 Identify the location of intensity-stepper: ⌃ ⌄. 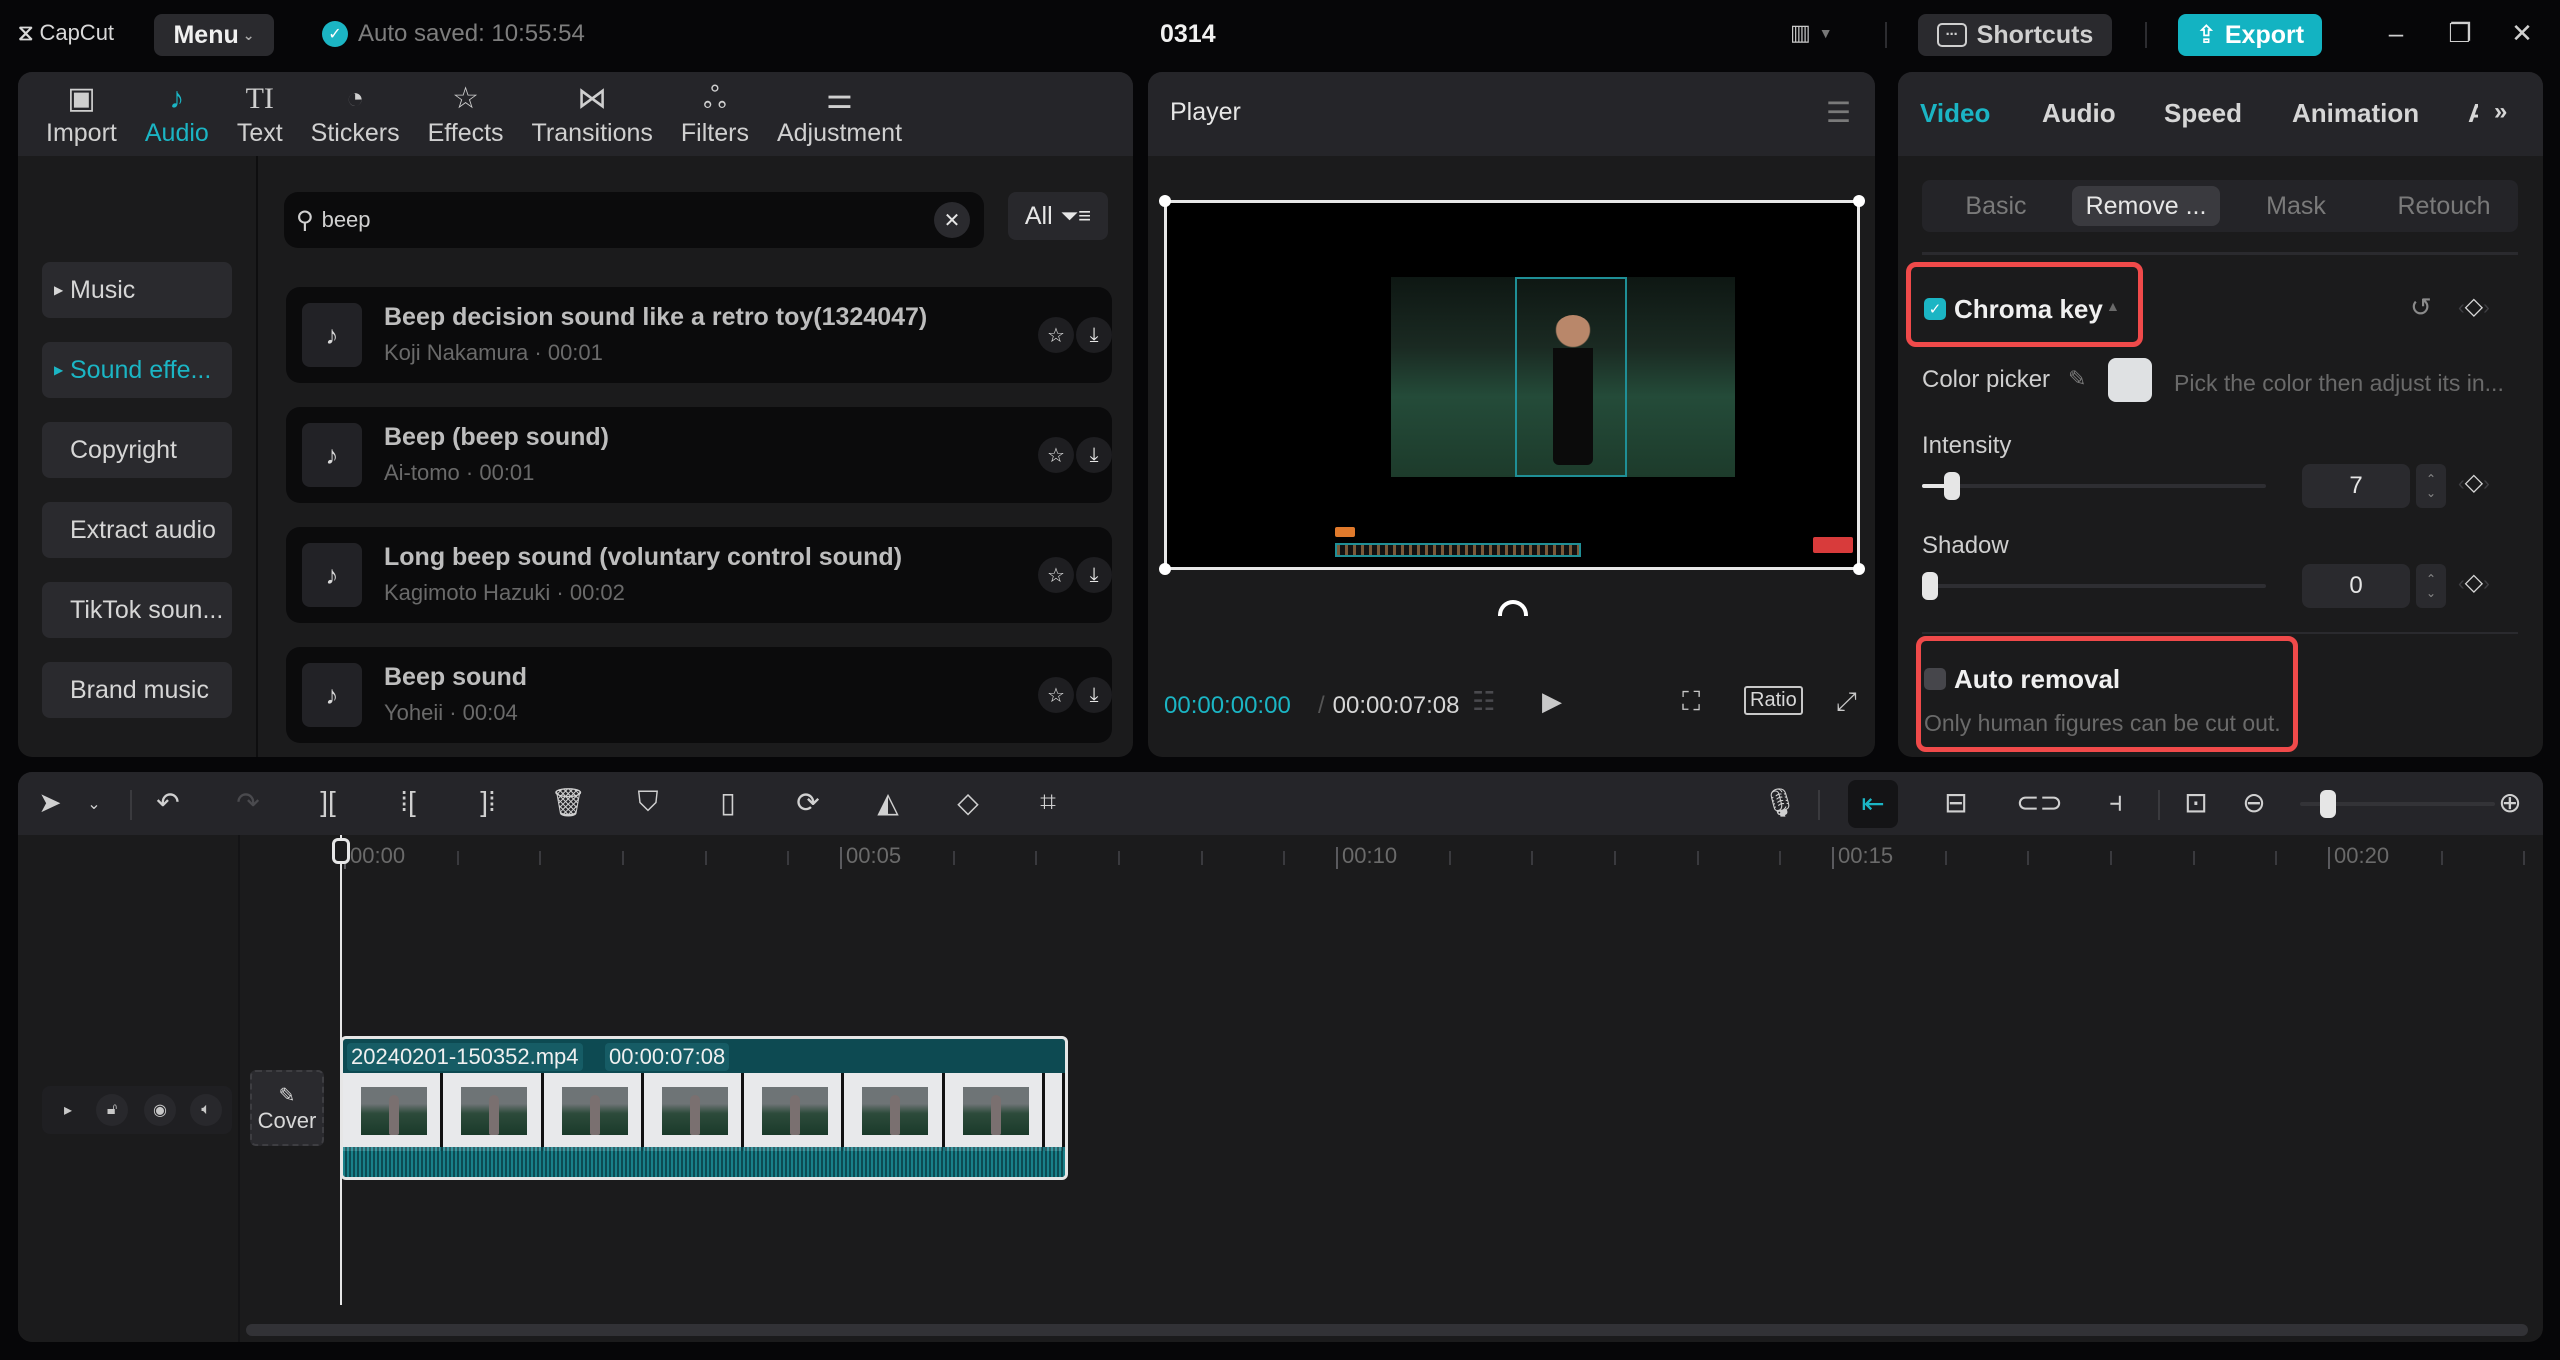
(2431, 486).